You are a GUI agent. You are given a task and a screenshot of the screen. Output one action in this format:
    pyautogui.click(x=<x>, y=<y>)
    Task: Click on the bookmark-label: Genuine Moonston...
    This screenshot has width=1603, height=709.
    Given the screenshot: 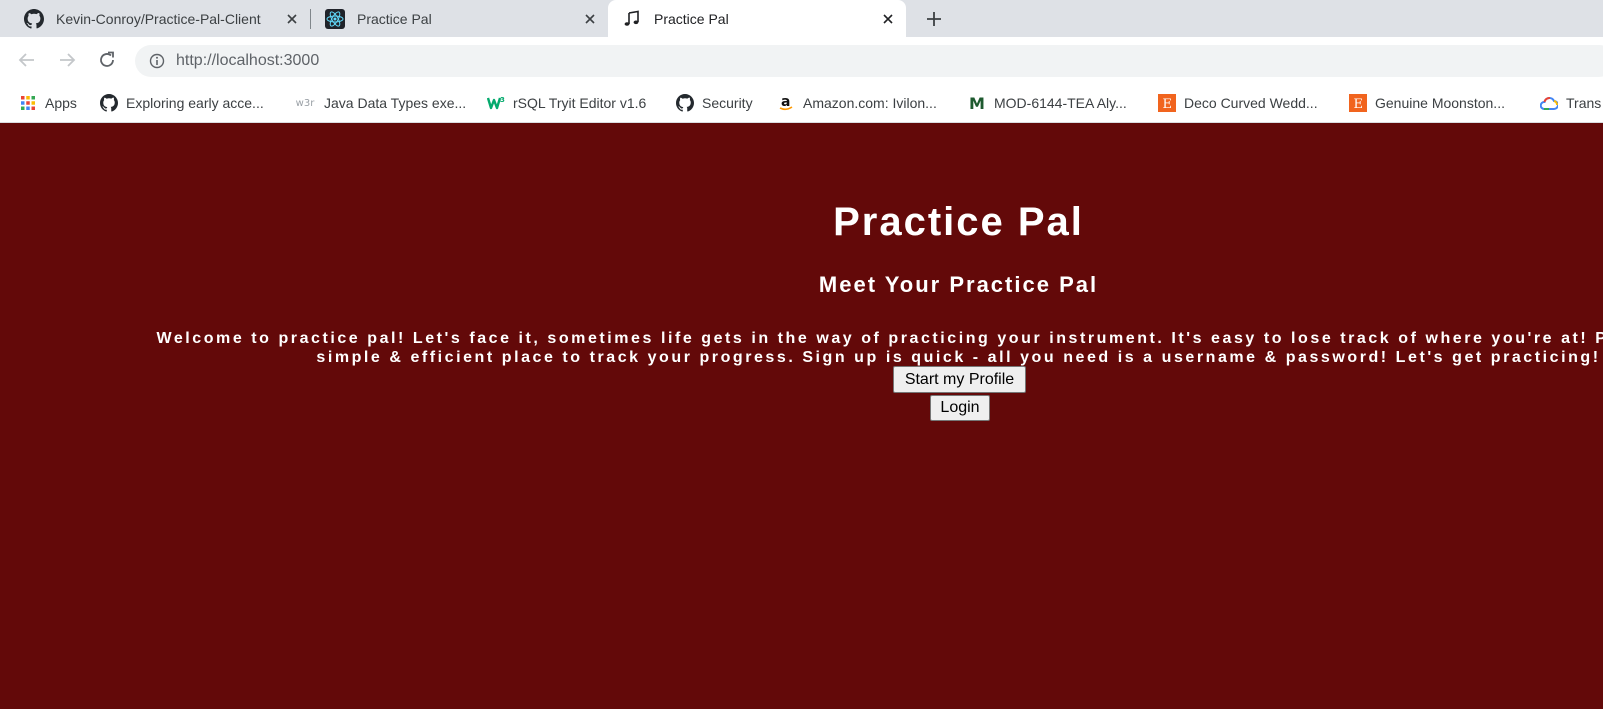 What is the action you would take?
    pyautogui.click(x=1440, y=103)
    